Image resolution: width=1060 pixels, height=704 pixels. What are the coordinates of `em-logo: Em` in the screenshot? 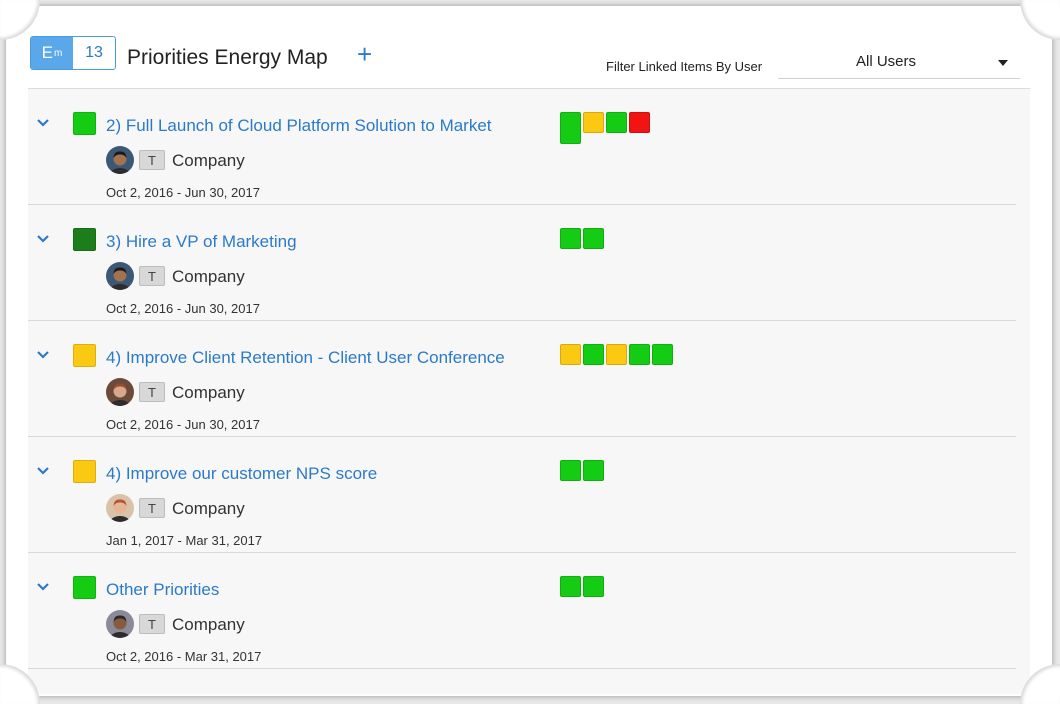 It's located at (52, 53).